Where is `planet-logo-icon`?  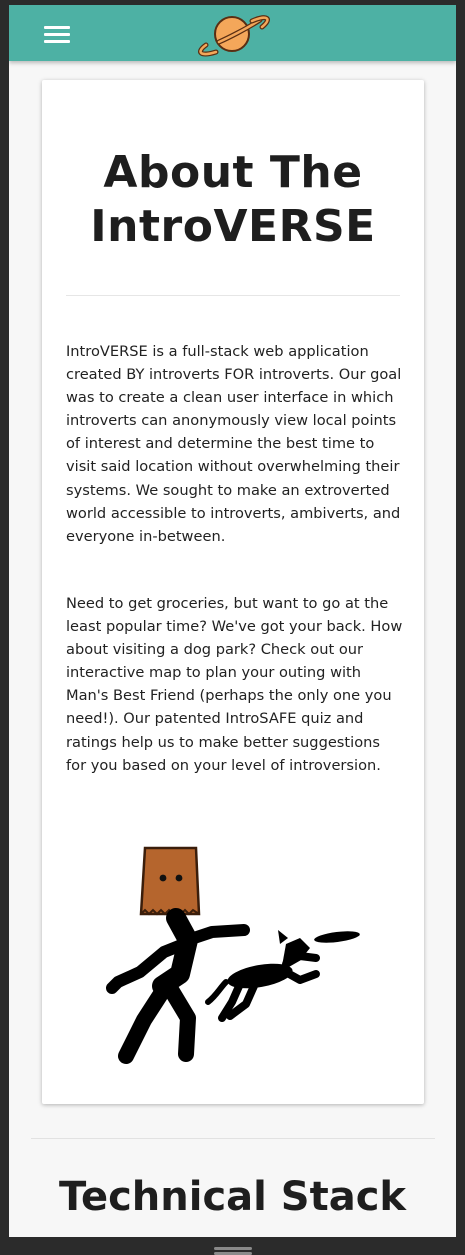
planet-logo-icon is located at coordinates (233, 34).